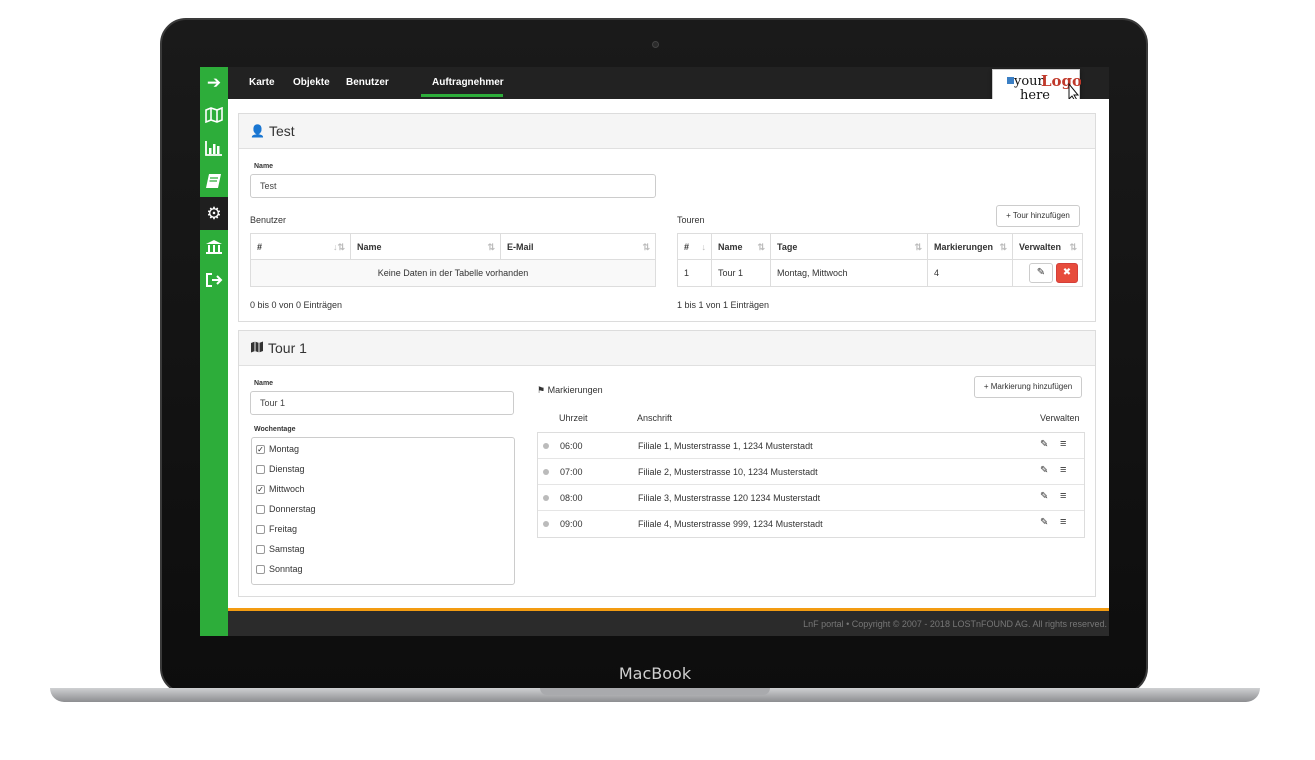  I want to click on company-logo: your Logo here, so click(1037, 86).